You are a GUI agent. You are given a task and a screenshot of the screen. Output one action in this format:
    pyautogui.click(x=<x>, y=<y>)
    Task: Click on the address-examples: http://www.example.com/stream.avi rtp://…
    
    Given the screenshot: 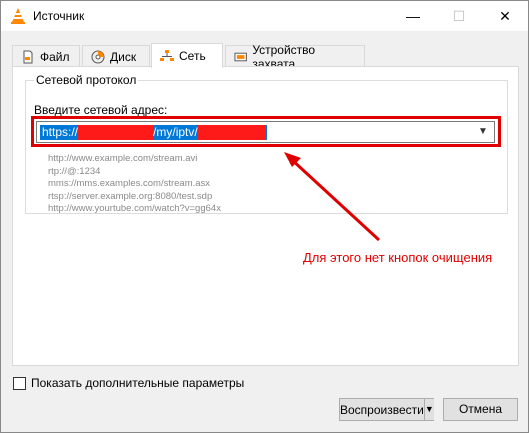 What is the action you would take?
    pyautogui.click(x=134, y=184)
    